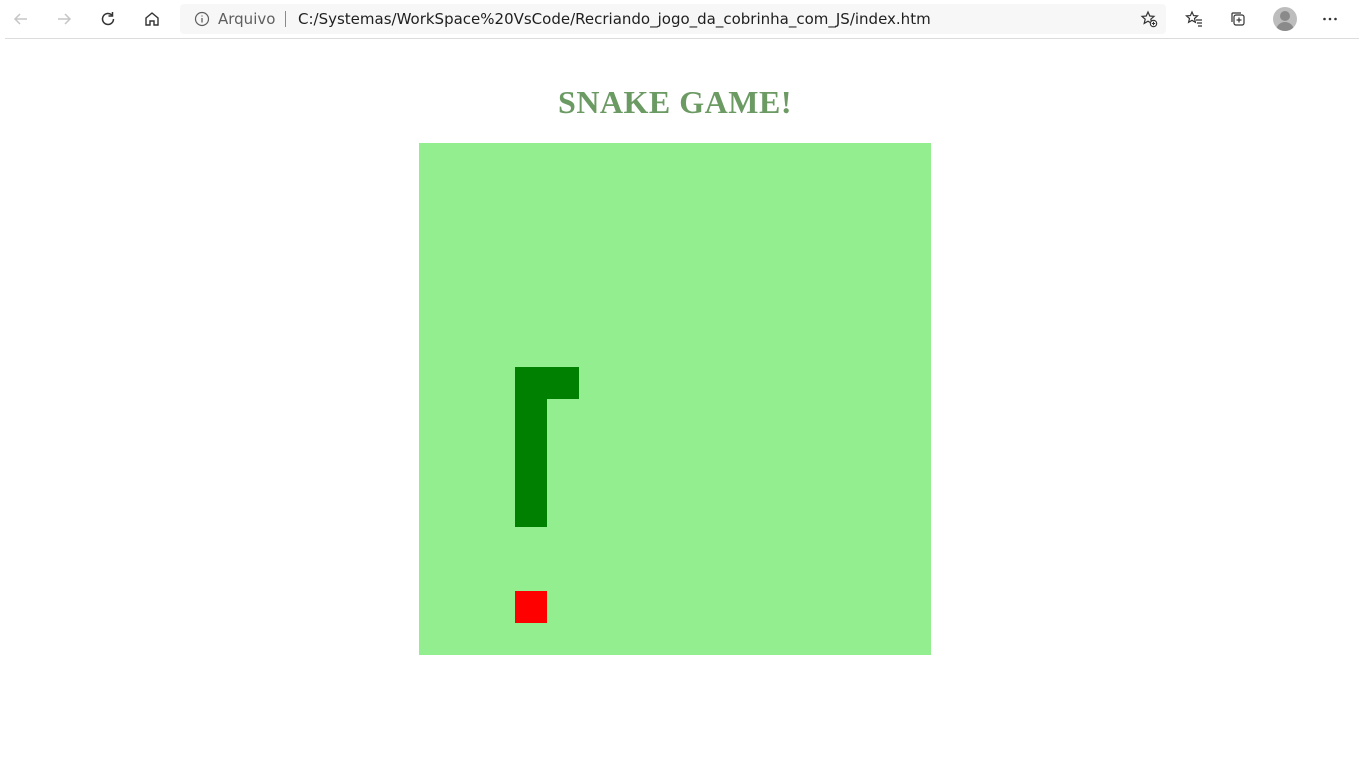 This screenshot has height=768, width=1366. I want to click on collections-icon, so click(1238, 19).